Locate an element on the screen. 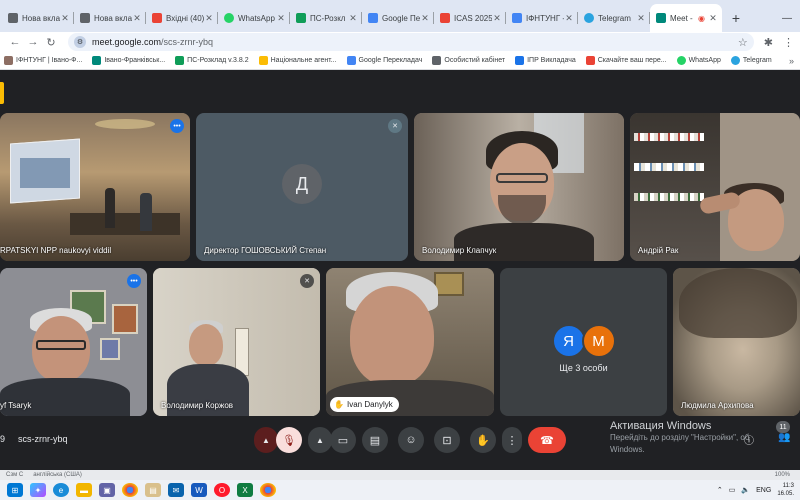 The image size is (800, 500). edge-icon: e is located at coordinates (61, 490).